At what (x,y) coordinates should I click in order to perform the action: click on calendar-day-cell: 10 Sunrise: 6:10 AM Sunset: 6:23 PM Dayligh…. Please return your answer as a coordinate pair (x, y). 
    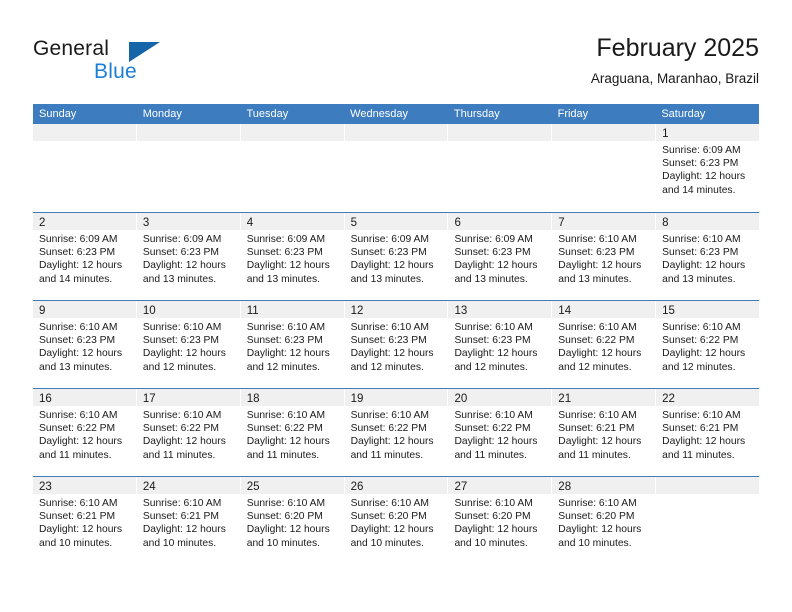
    Looking at the image, I should click on (188, 344).